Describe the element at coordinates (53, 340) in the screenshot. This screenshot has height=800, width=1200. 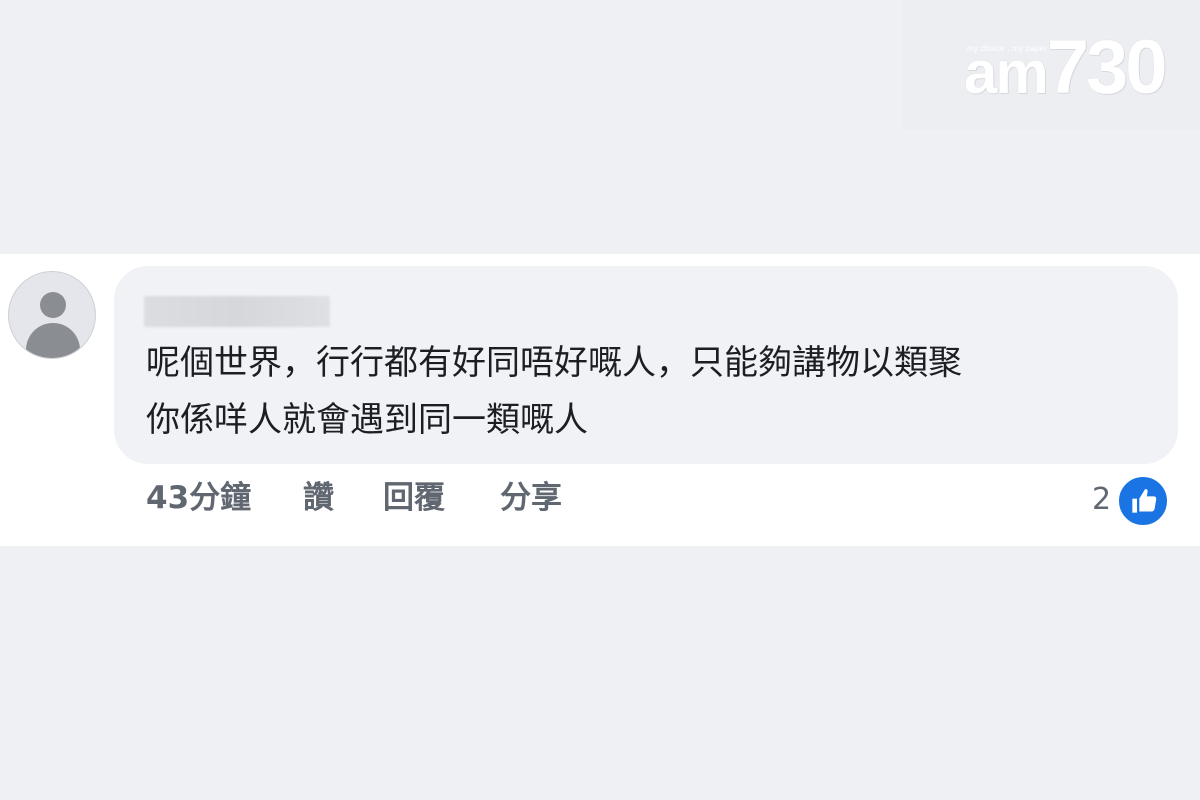
I see `avatar-body` at that location.